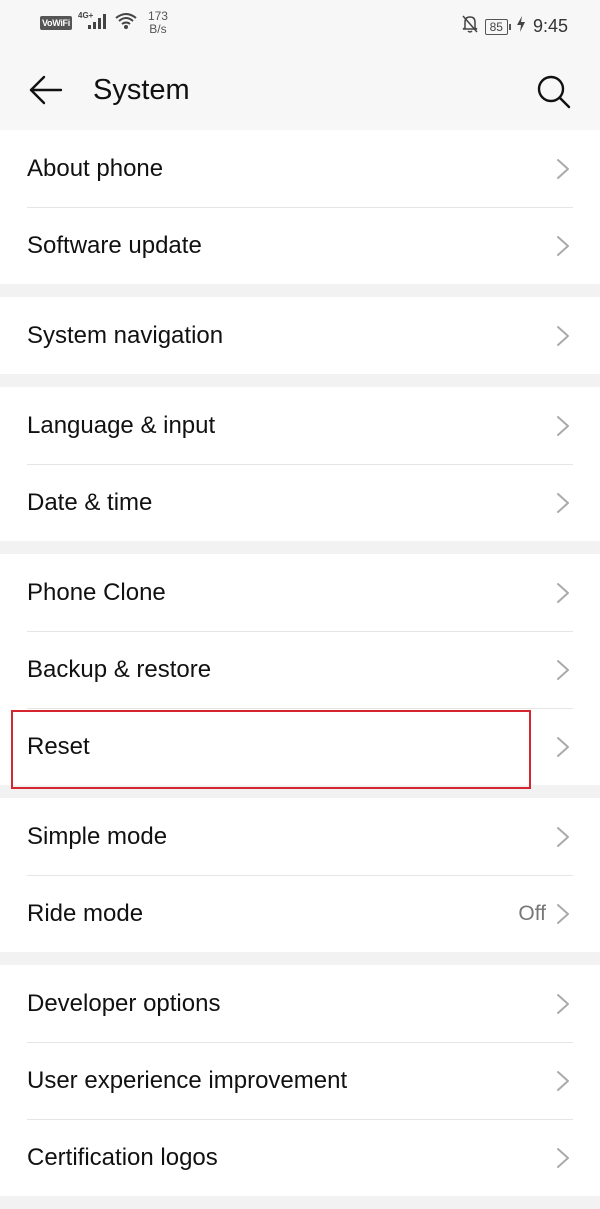 The image size is (600, 1209). I want to click on settings-group: About phone Software update, so click(300, 207).